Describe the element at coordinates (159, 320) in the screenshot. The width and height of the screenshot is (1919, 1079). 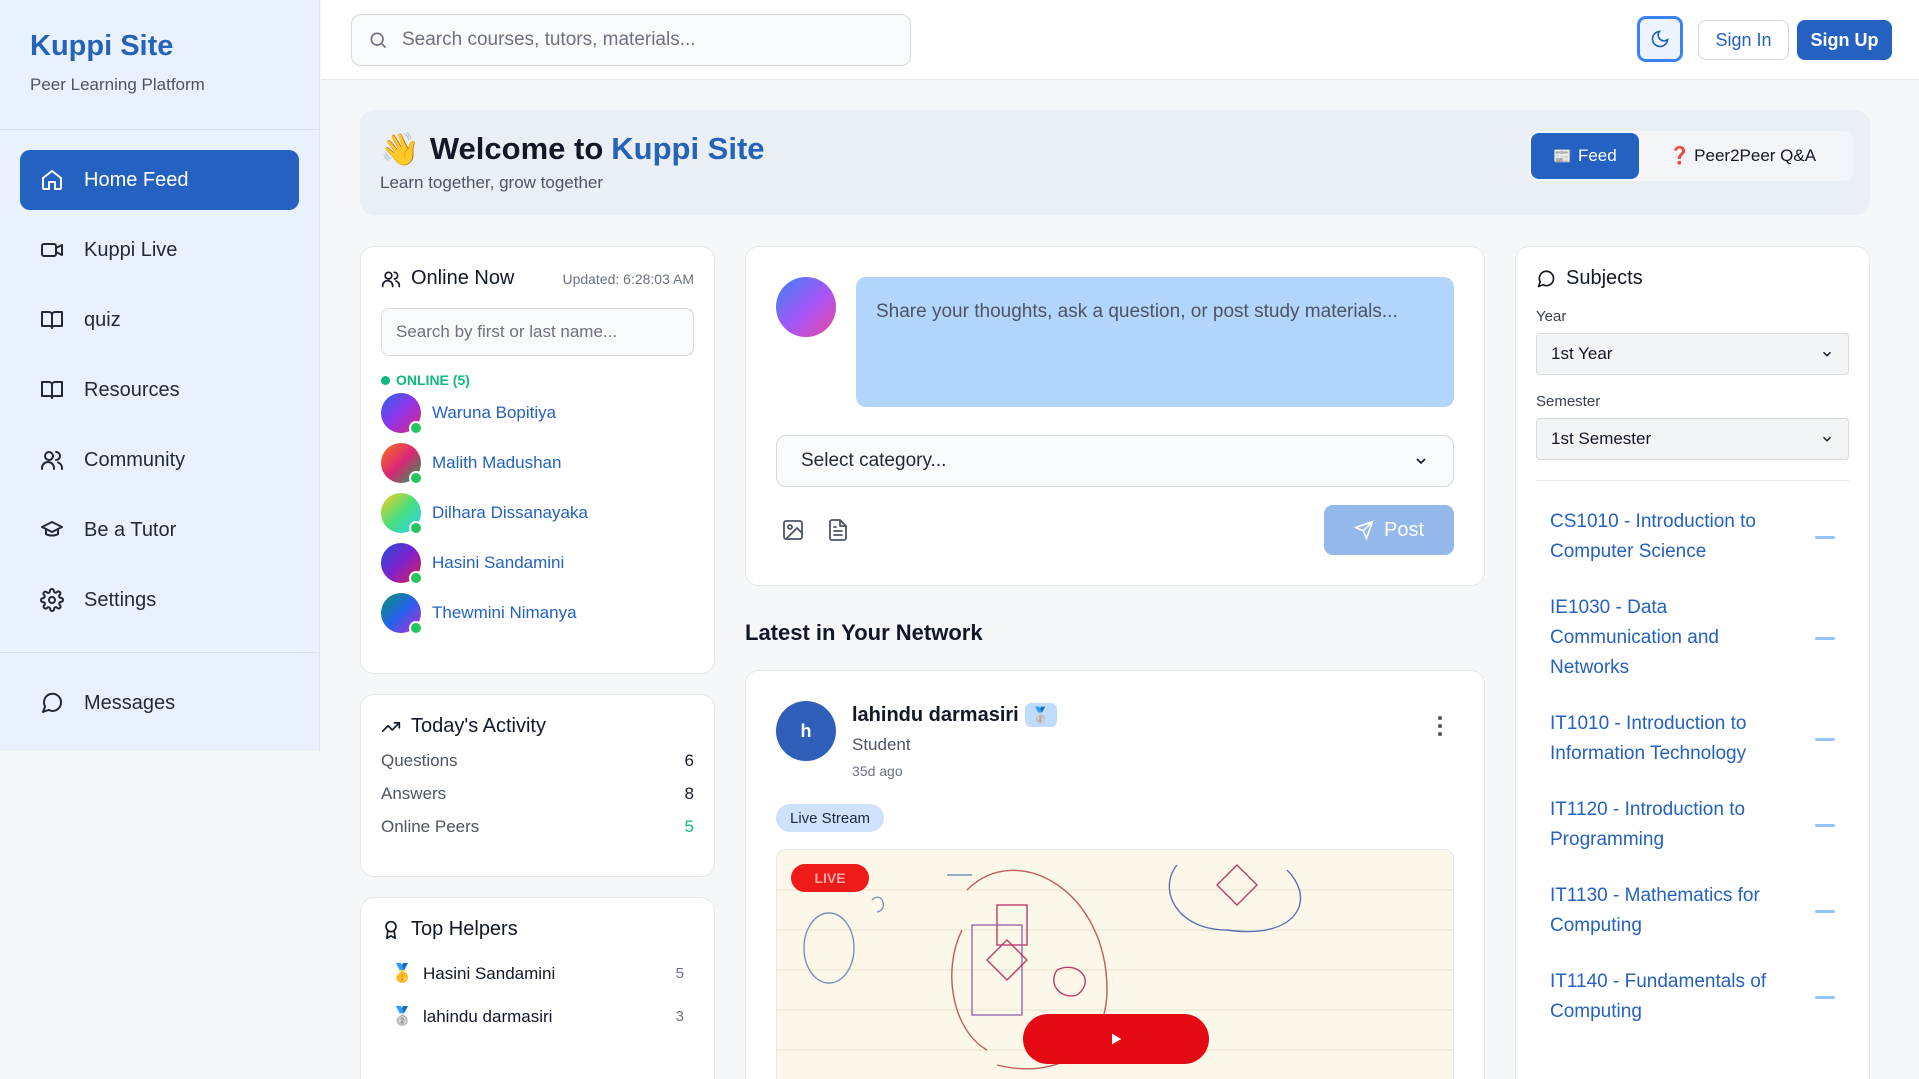
I see `sidebar-item-quiz: quiz` at that location.